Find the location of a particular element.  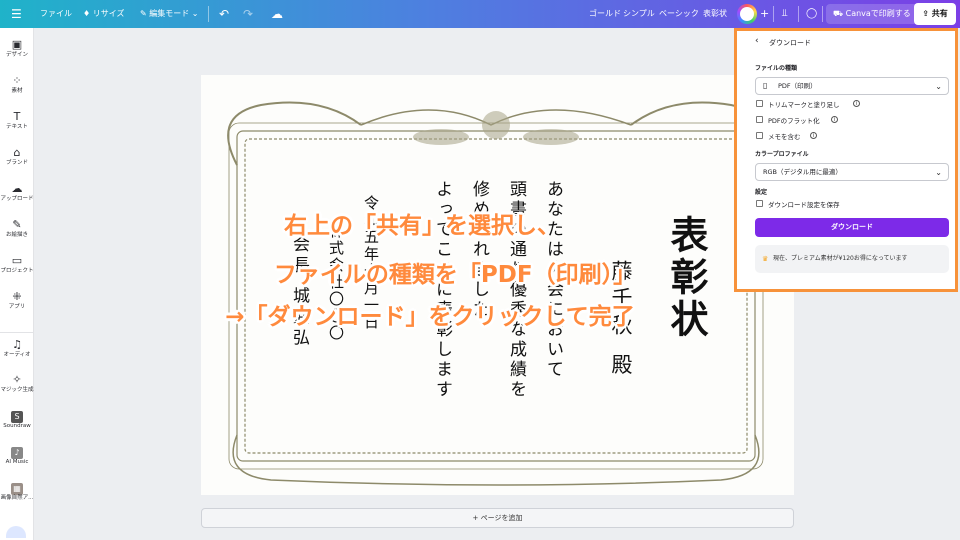

include-notes-label: メモを含む is located at coordinates (784, 137).